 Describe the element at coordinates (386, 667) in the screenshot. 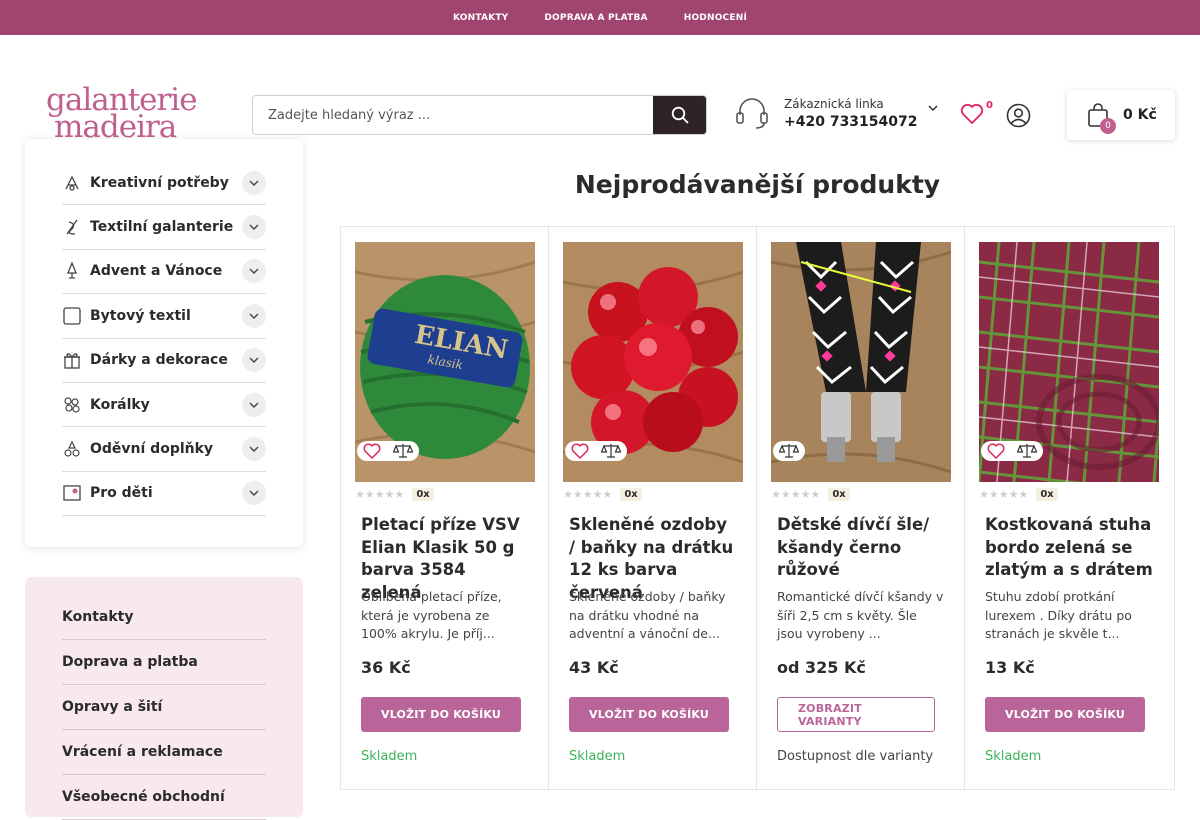

I see `product-price: 36 Kč` at that location.